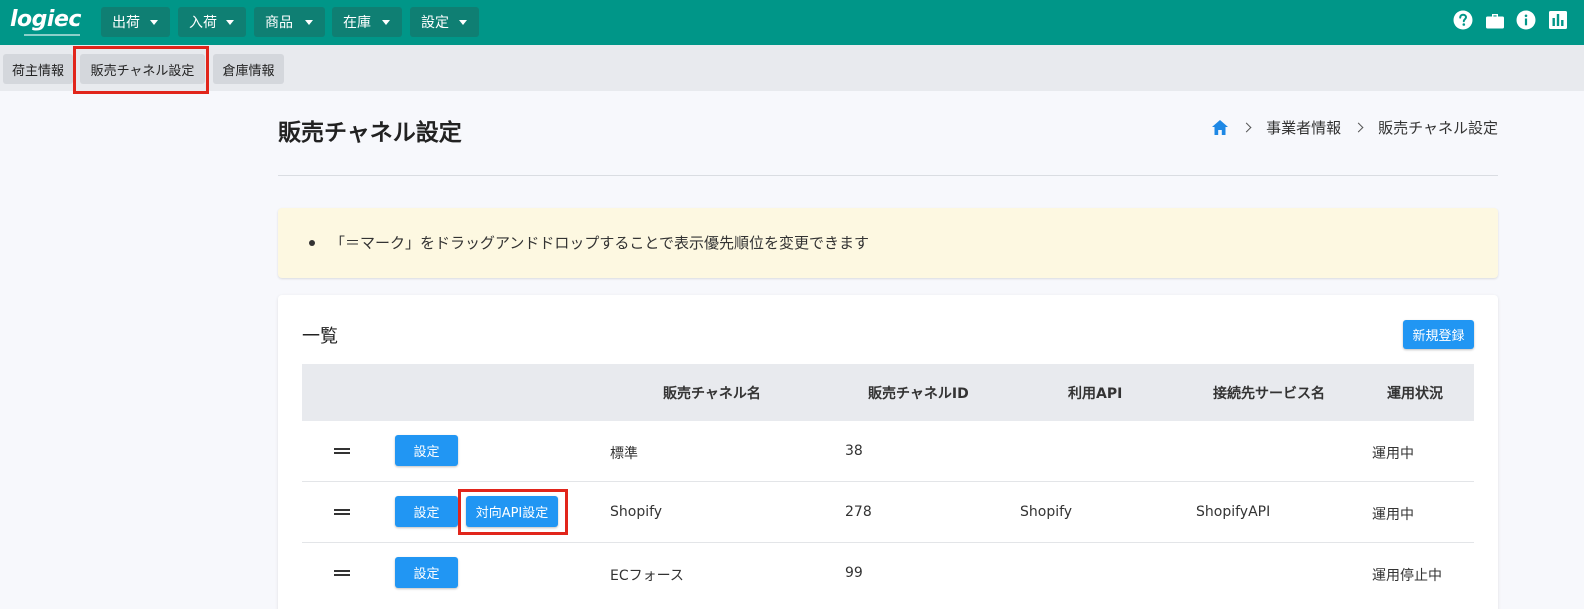 Image resolution: width=1584 pixels, height=609 pixels. I want to click on menu-label: 在庫, so click(357, 23).